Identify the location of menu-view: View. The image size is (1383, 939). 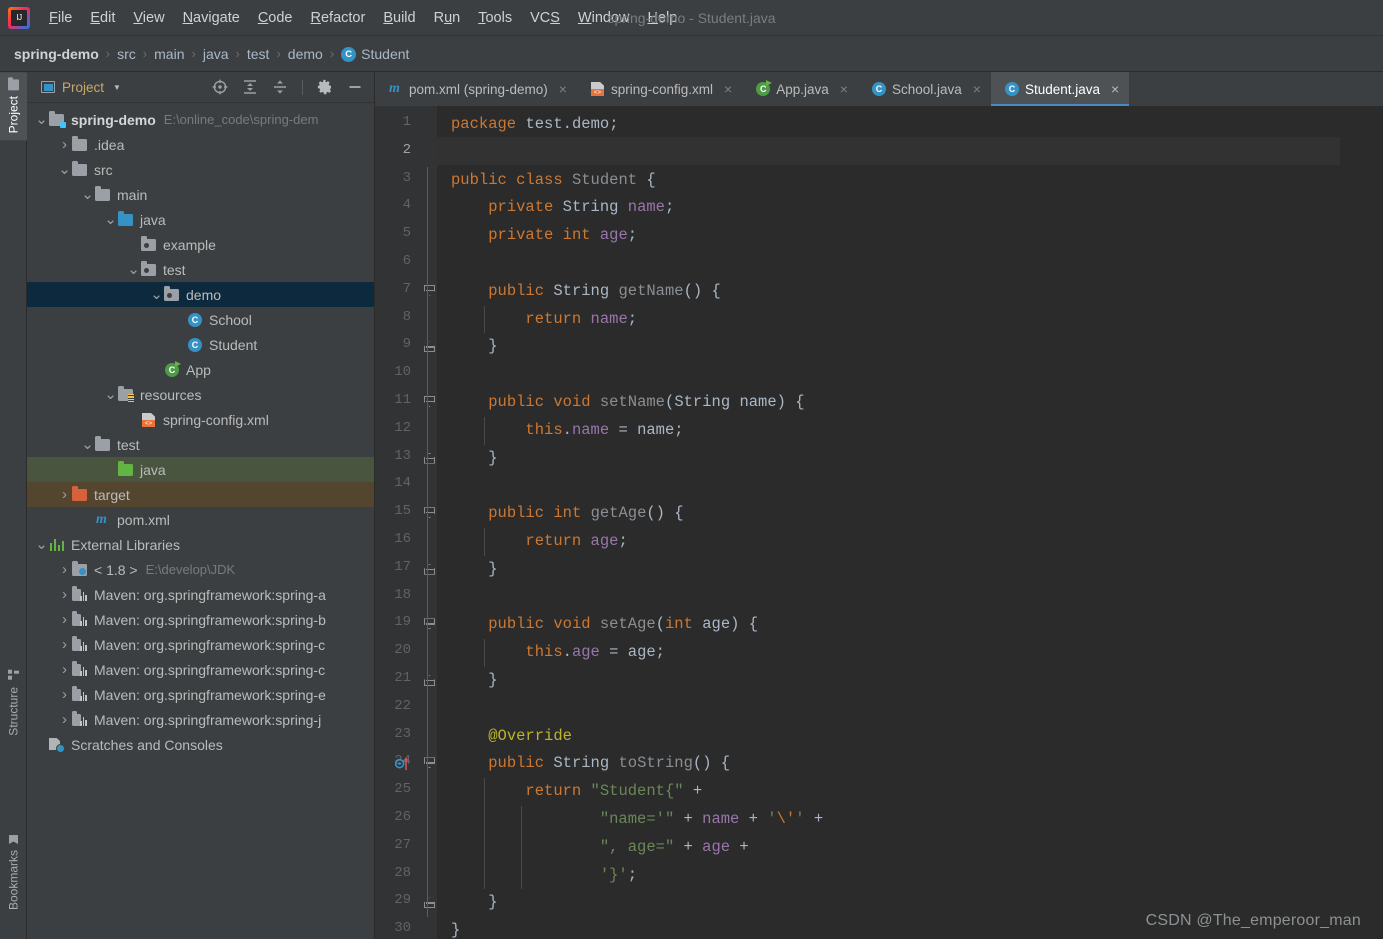
(148, 18).